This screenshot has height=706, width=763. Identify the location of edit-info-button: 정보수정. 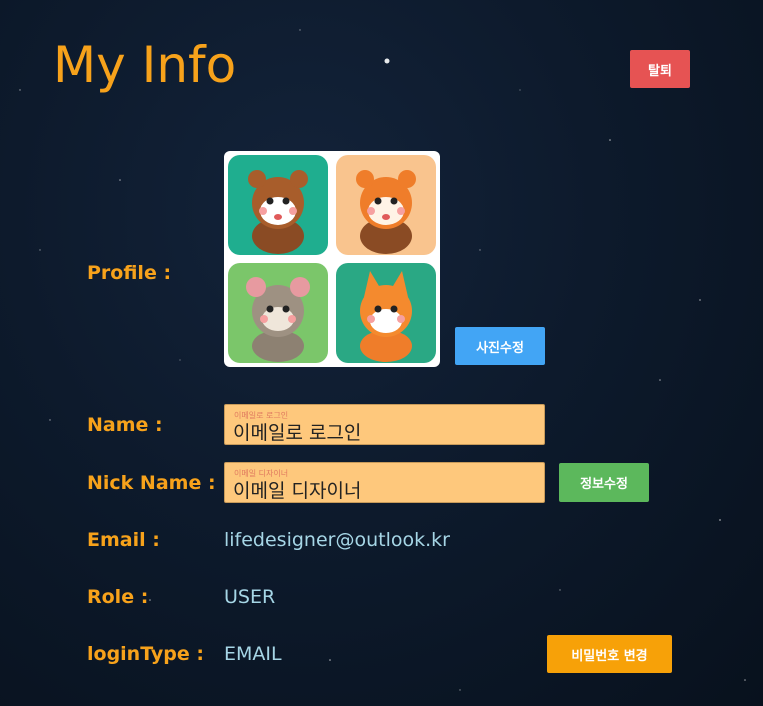
(604, 482).